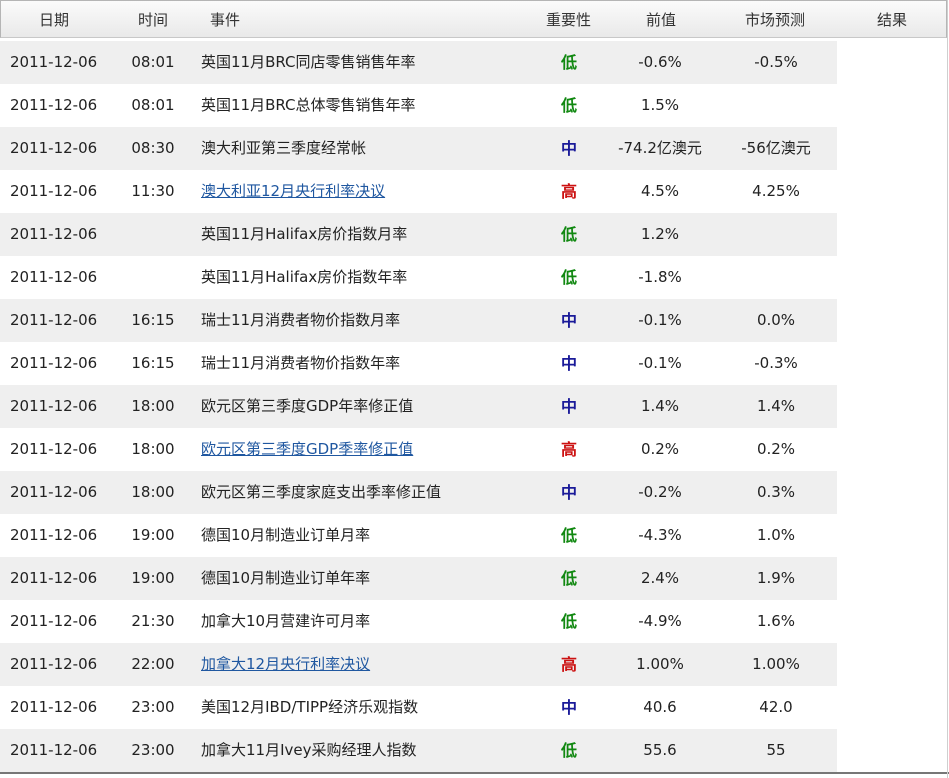 The height and width of the screenshot is (778, 949). Describe the element at coordinates (776, 363) in the screenshot. I see `row-forecast-value: -0.3%` at that location.